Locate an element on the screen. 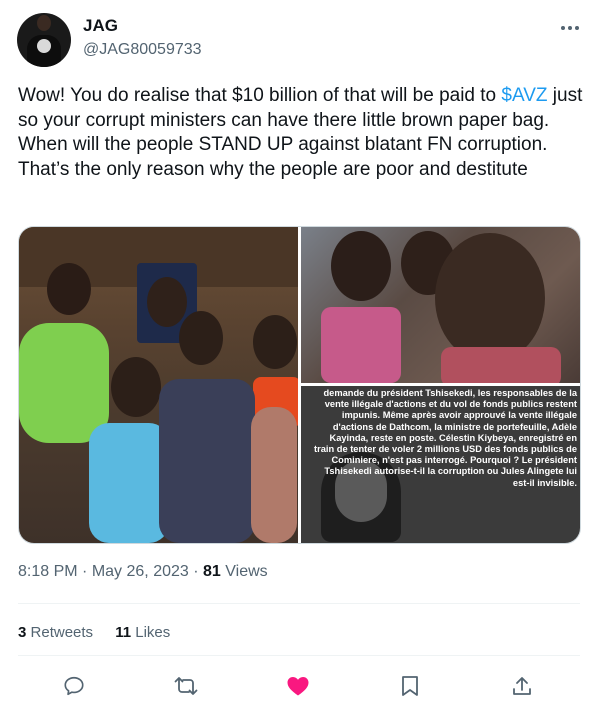 The height and width of the screenshot is (713, 598). engagement-stats: 3 Retweets 11 Likes is located at coordinates (103, 632).